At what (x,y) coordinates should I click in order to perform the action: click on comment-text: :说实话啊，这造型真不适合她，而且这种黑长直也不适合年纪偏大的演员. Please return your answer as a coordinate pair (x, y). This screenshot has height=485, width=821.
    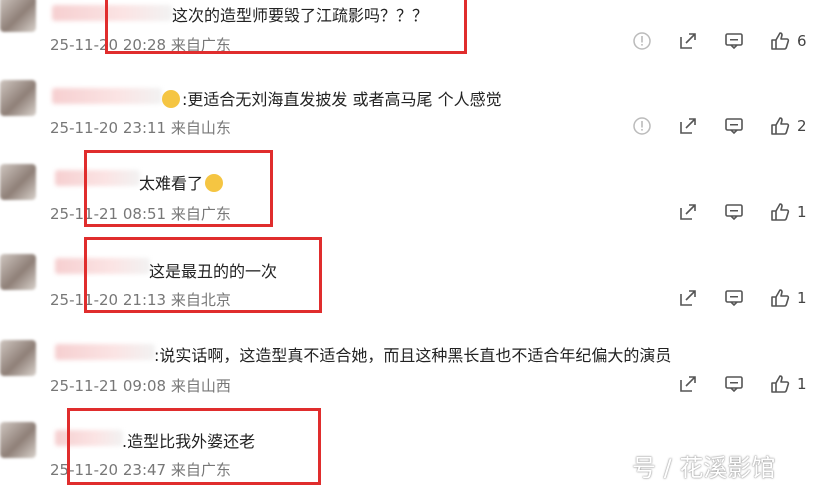
    Looking at the image, I should click on (413, 355).